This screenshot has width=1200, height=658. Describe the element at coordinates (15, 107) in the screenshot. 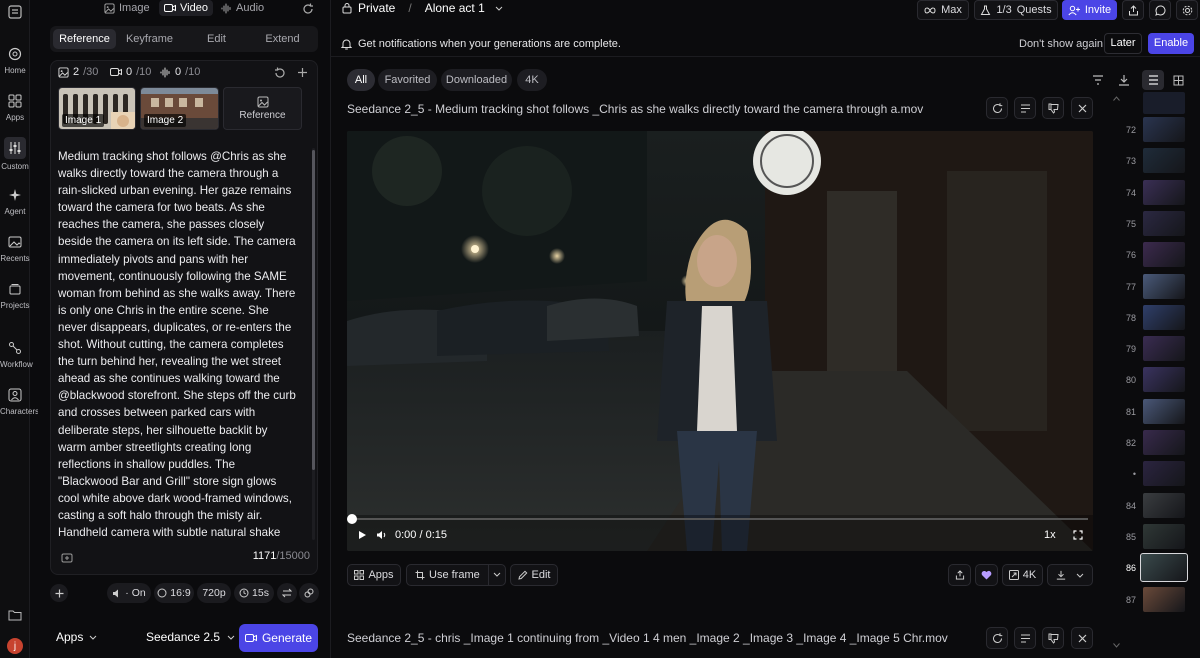

I see `nav-apps: Apps` at that location.